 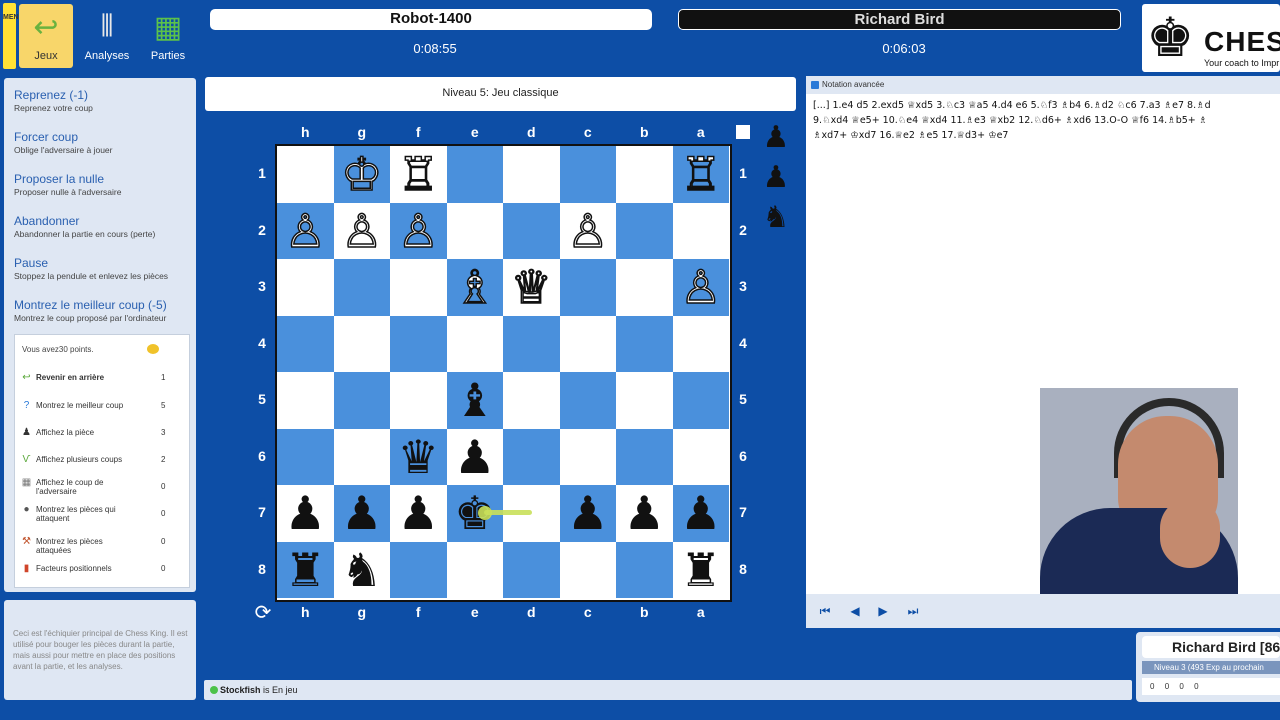 I want to click on pause-title: Pause, so click(x=31, y=263).